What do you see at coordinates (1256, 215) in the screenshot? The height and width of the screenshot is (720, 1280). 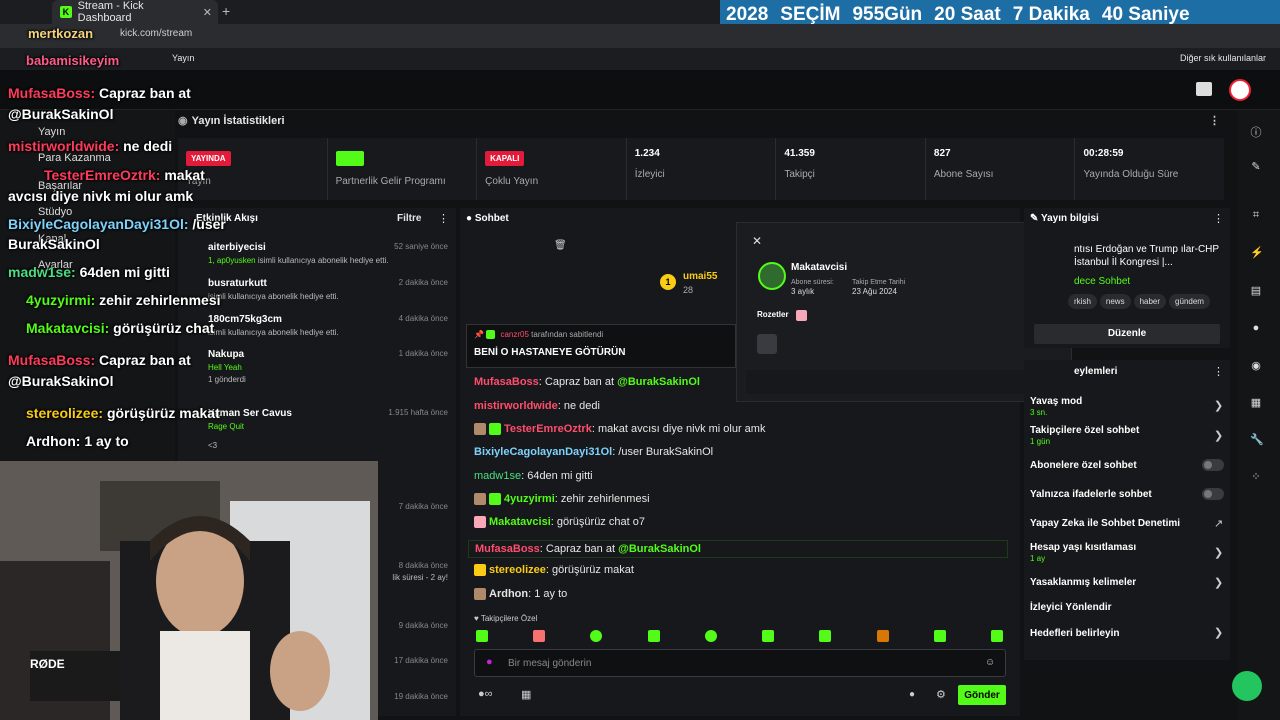 I see `crop-icon: ⌗` at bounding box center [1256, 215].